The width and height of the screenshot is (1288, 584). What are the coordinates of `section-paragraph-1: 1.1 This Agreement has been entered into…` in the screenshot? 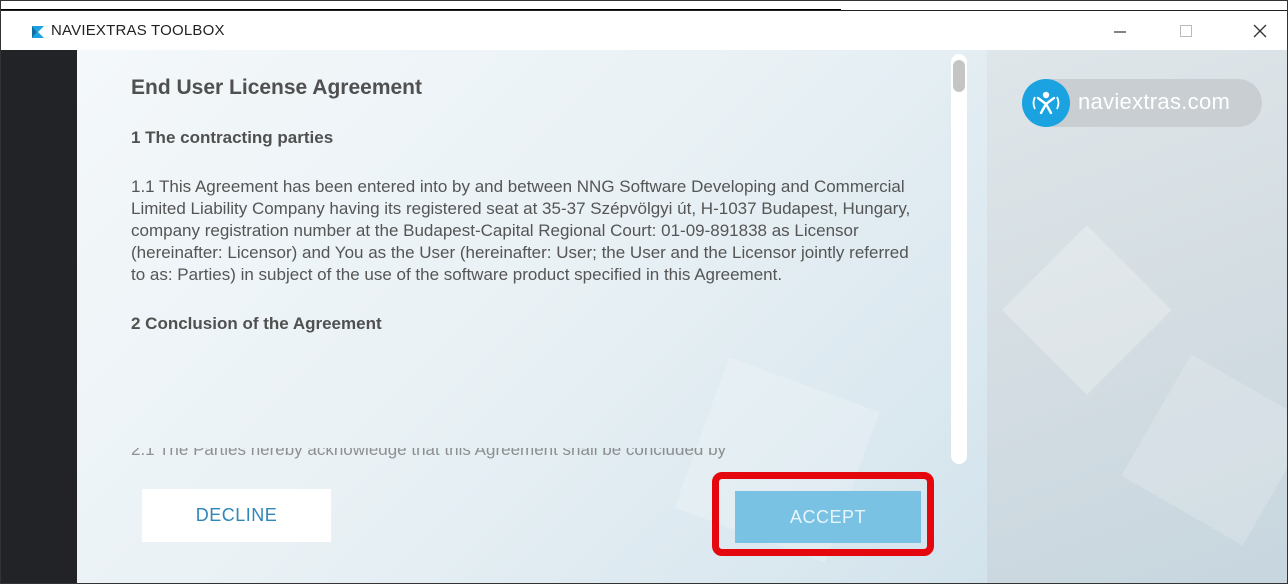 It's located at (521, 230).